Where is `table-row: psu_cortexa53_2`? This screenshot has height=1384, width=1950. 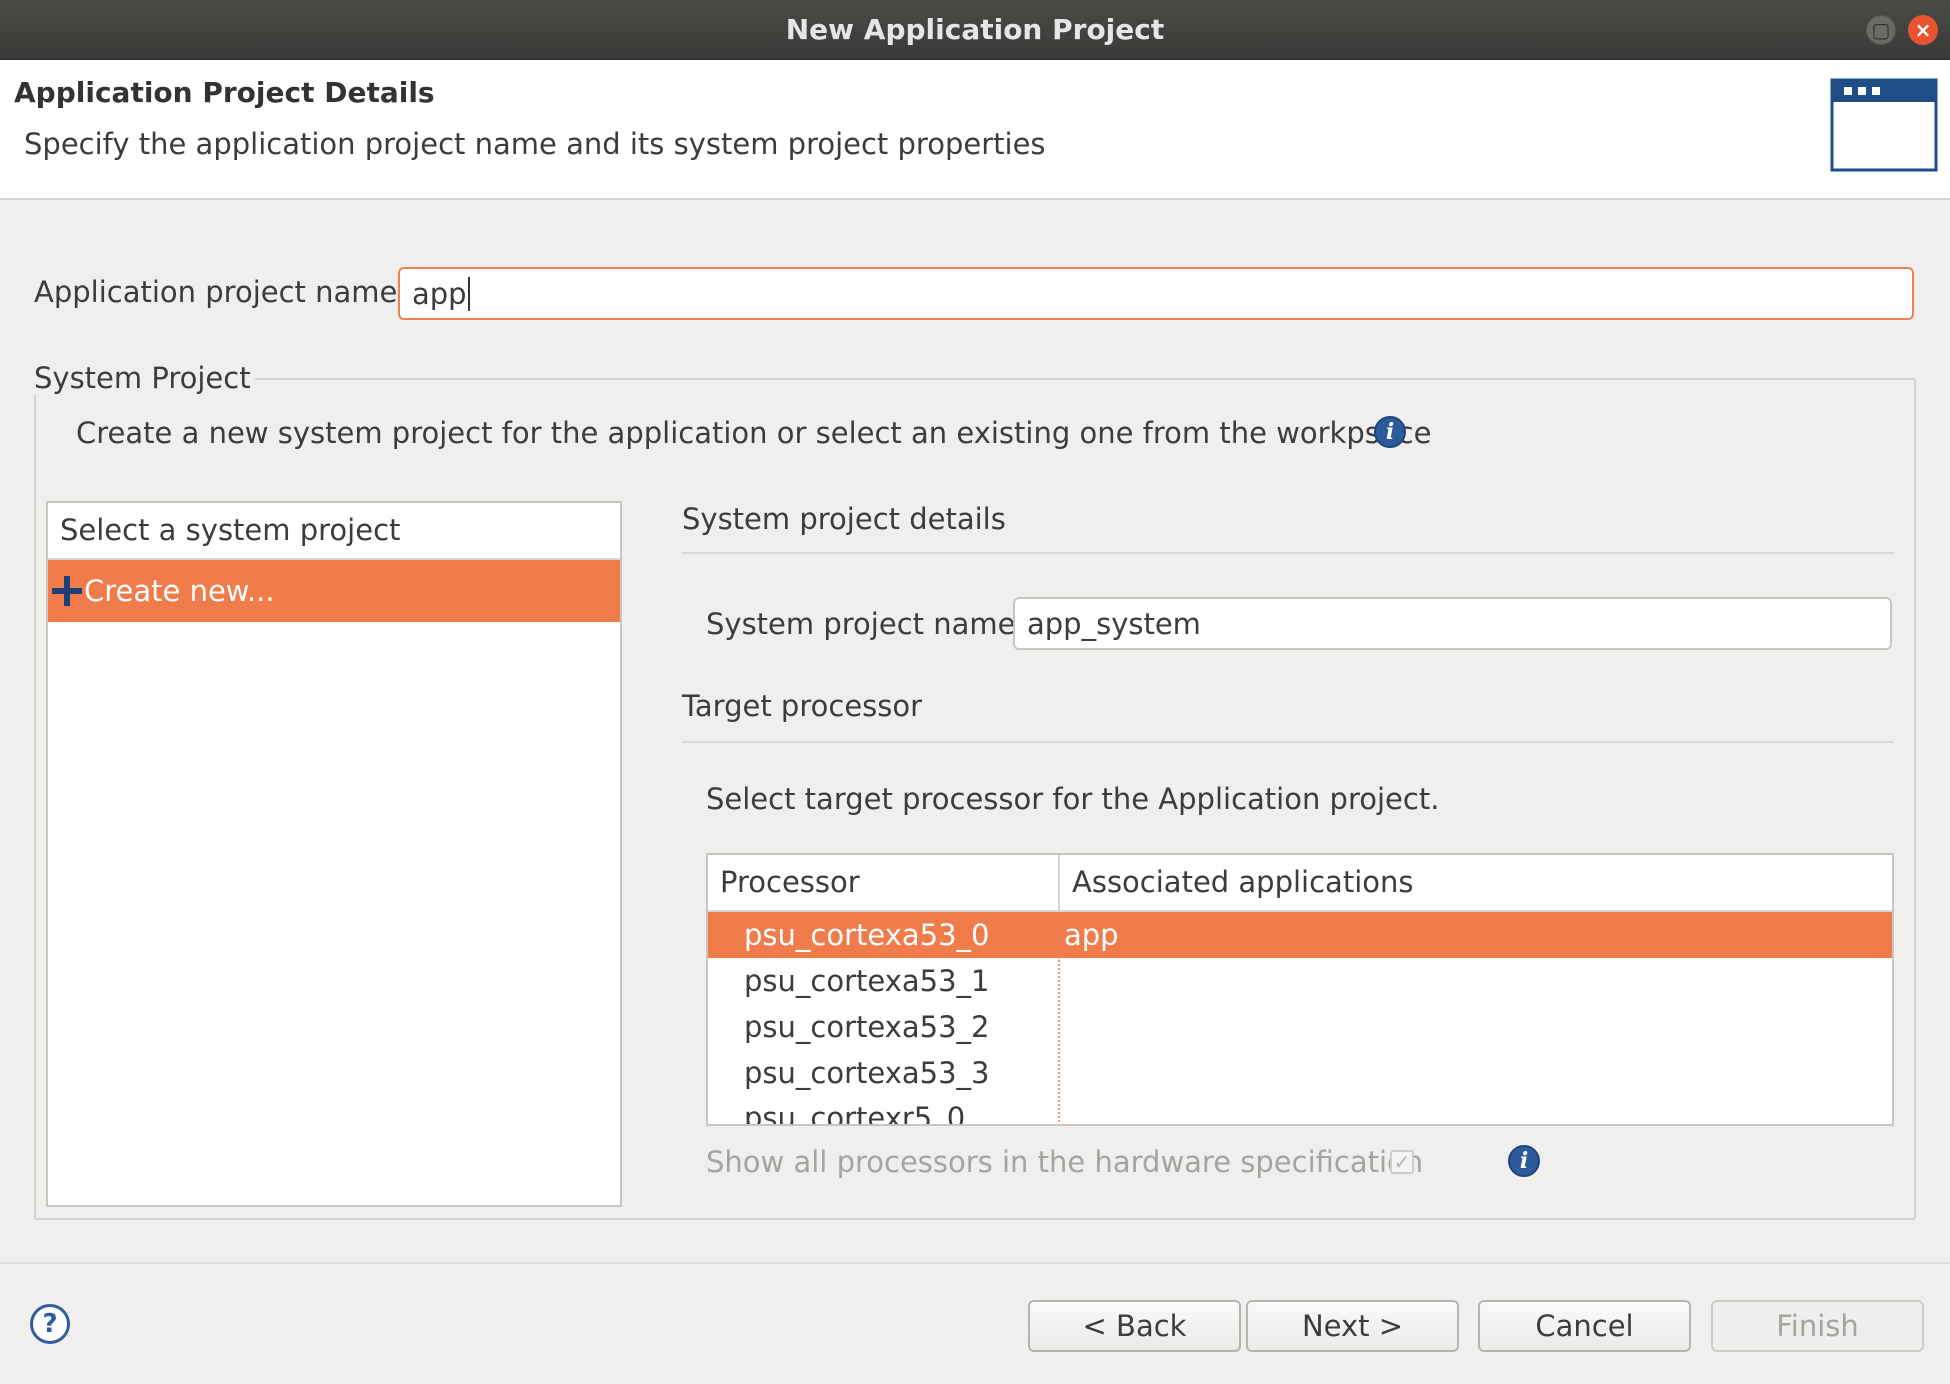
table-row: psu_cortexa53_2 is located at coordinates (1300, 1027).